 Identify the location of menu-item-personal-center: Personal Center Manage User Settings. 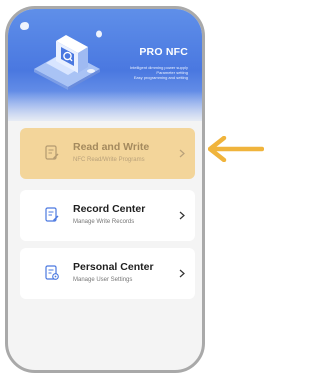
(107, 273).